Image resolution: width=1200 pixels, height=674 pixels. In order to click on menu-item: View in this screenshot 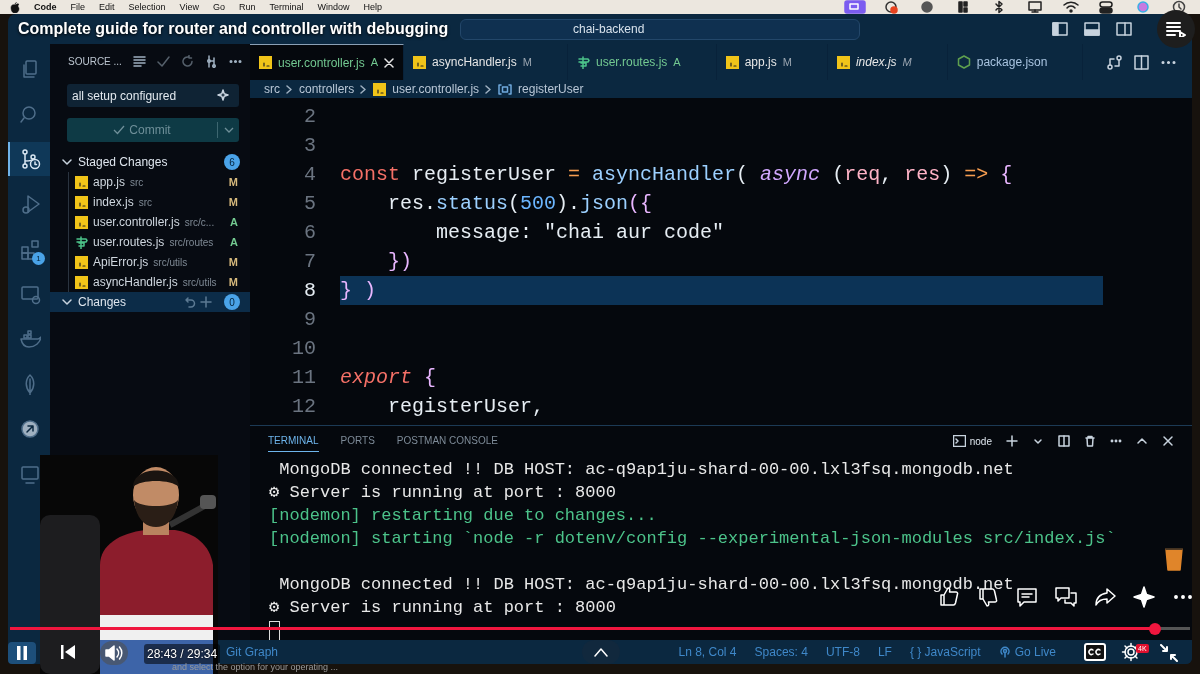, I will do `click(189, 7)`.